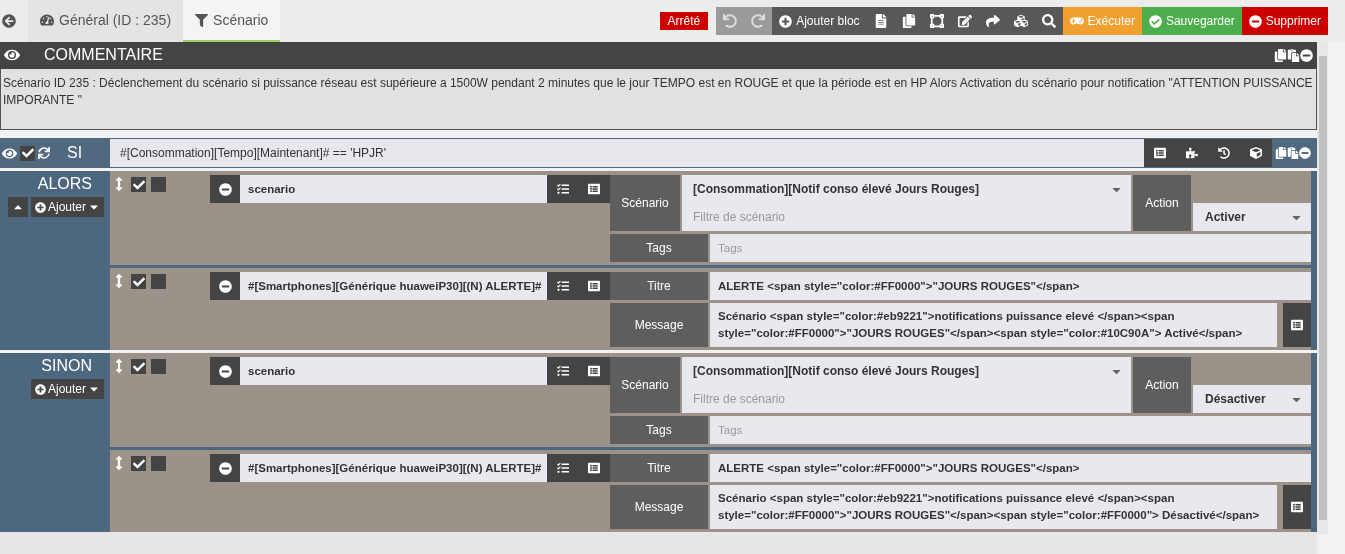  I want to click on document-icon, so click(880, 21).